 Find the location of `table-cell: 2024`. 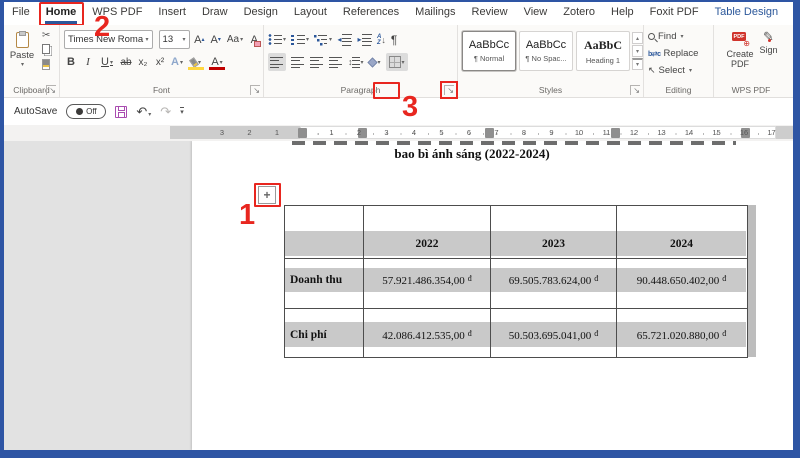

table-cell: 2024 is located at coordinates (681, 232).